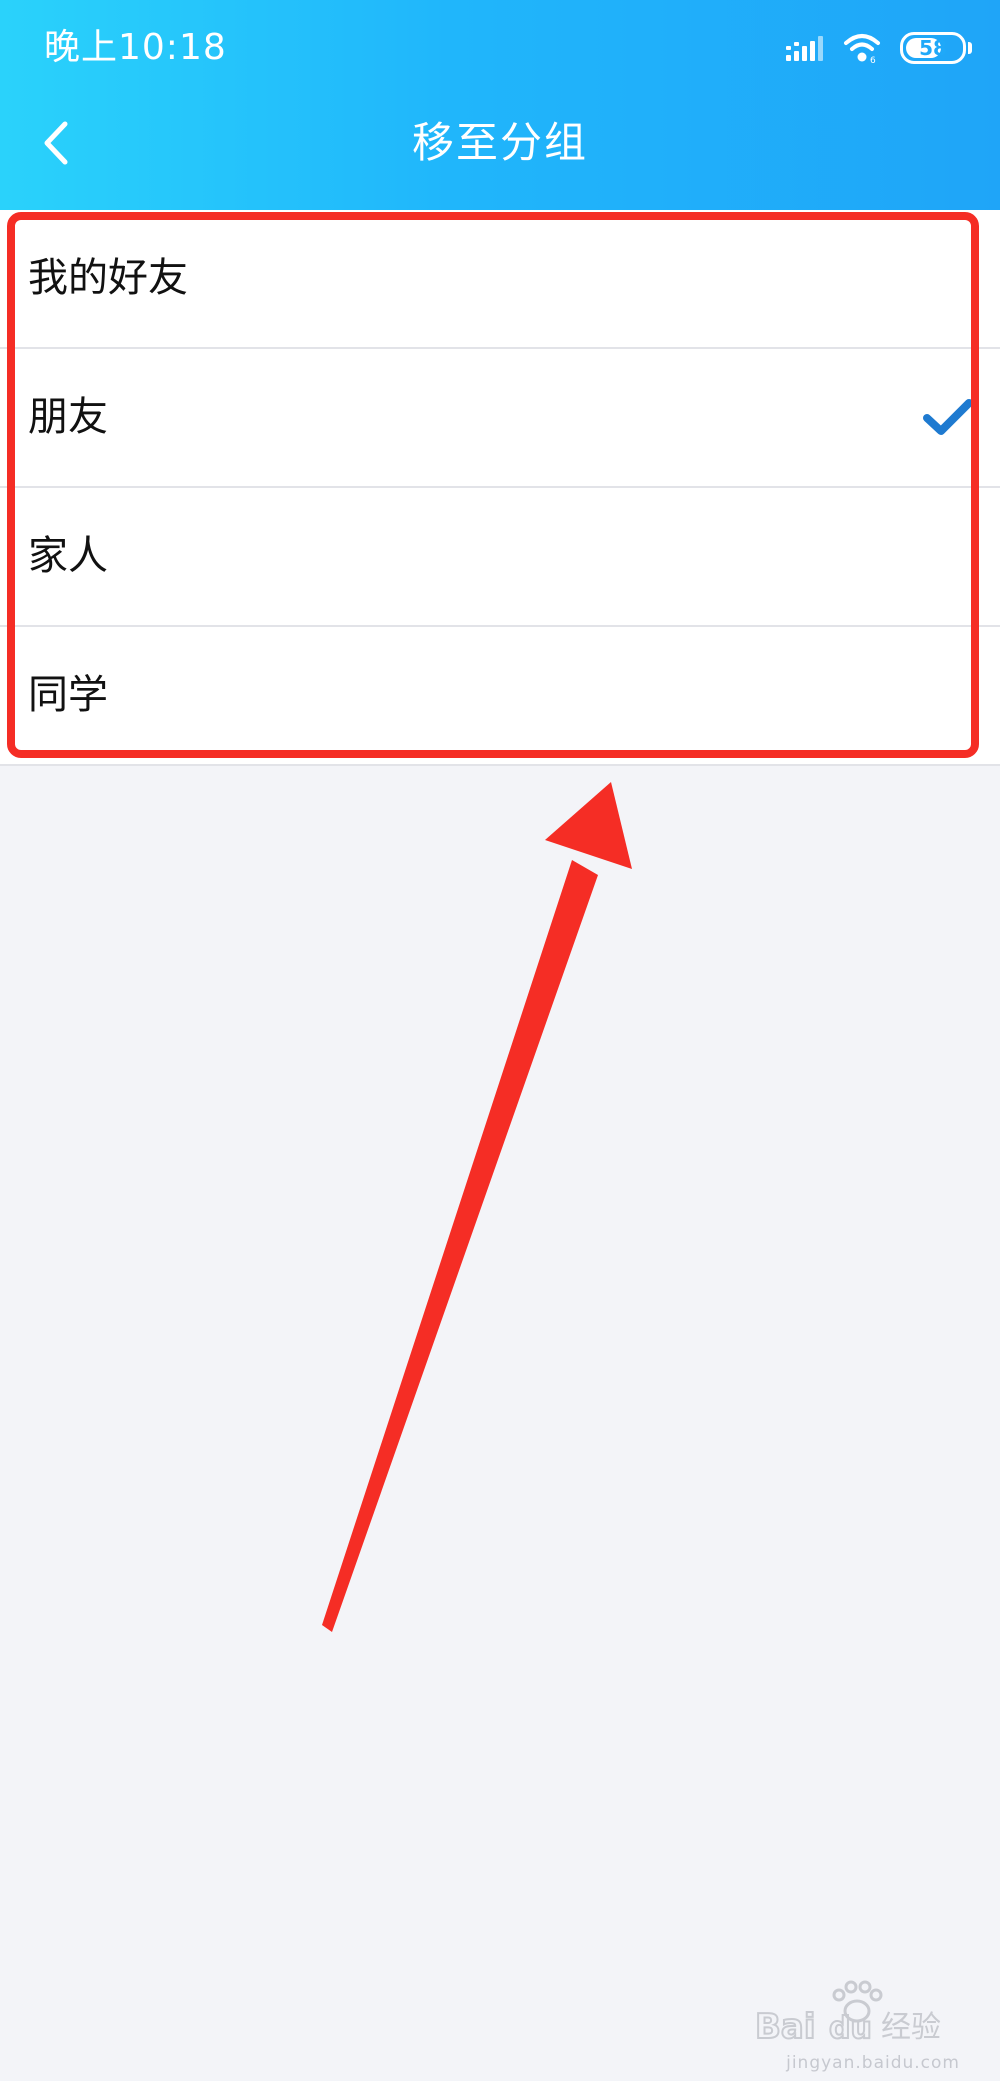 Image resolution: width=1000 pixels, height=2081 pixels. Describe the element at coordinates (948, 417) in the screenshot. I see `check-icon` at that location.